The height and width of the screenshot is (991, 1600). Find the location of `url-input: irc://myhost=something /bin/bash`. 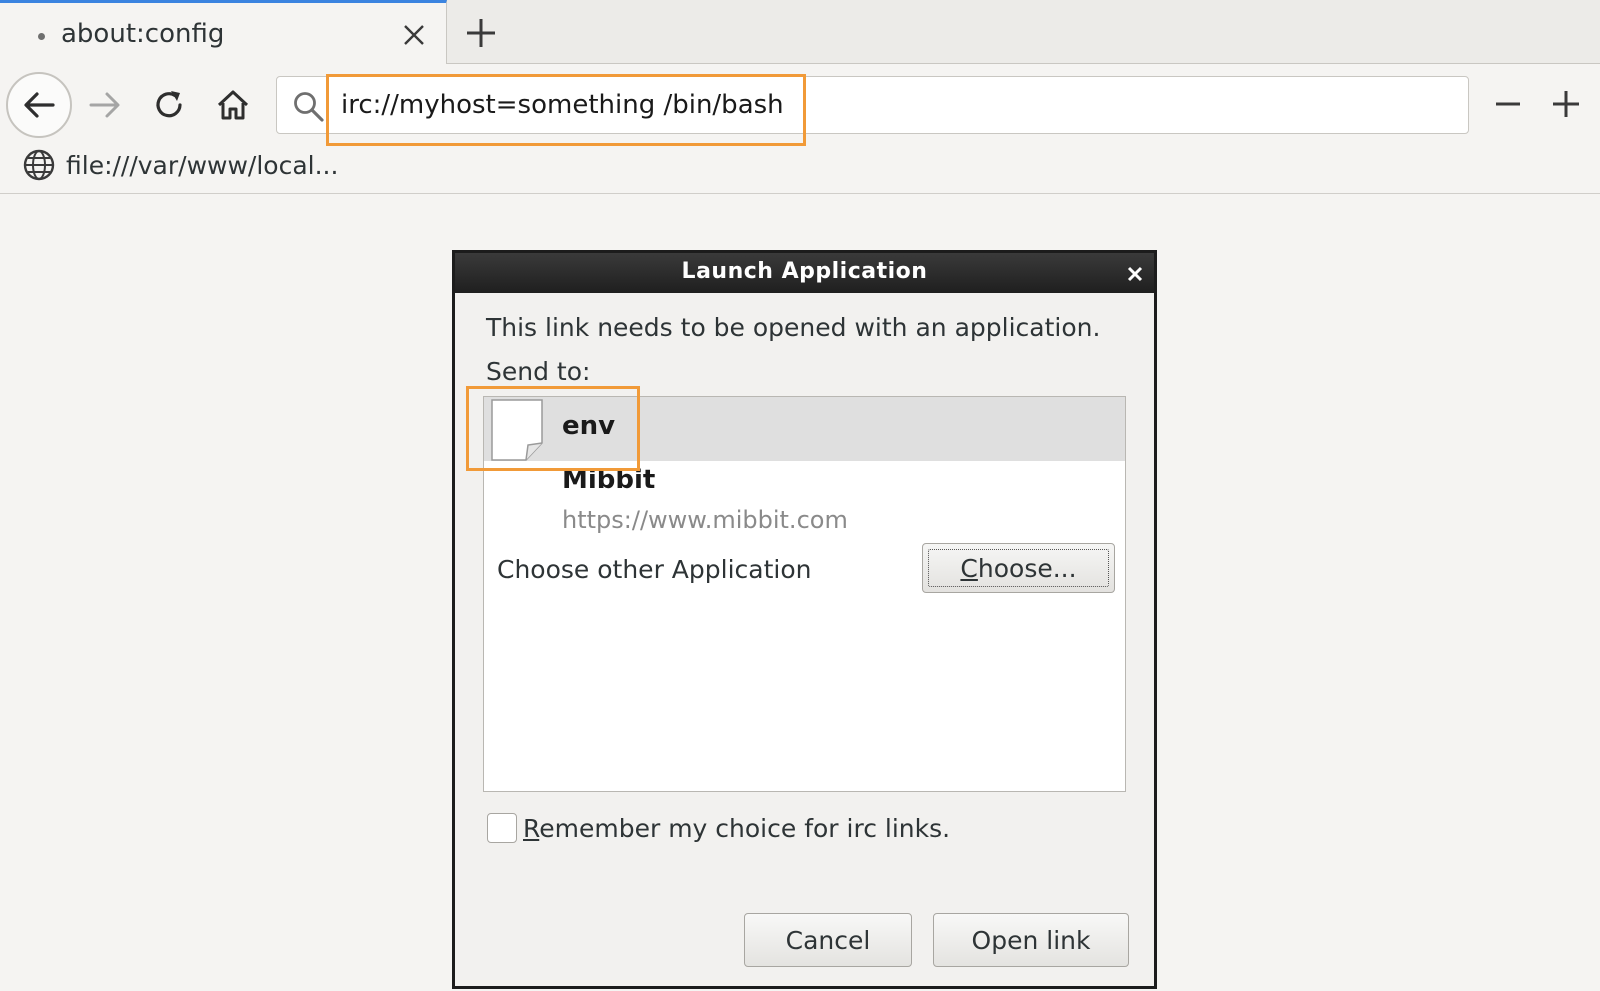

url-input: irc://myhost=something /bin/bash is located at coordinates (562, 105).